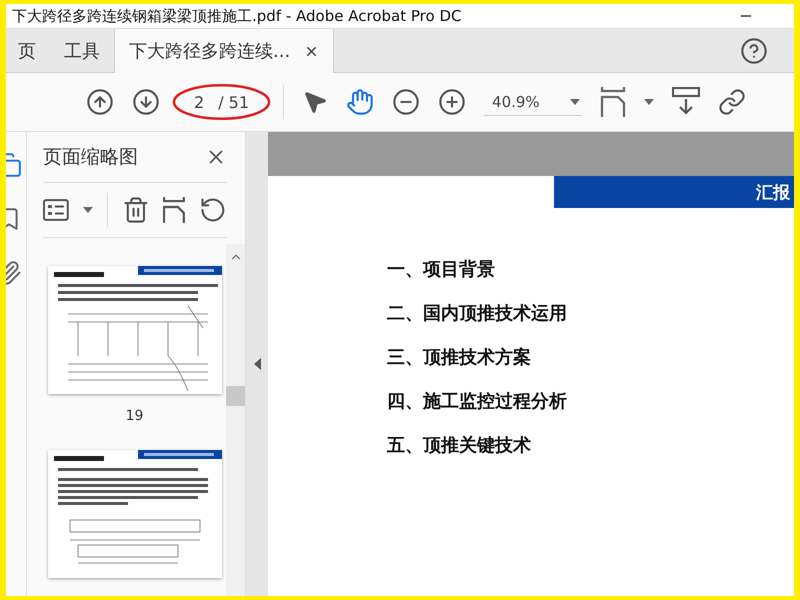  Describe the element at coordinates (234, 102) in the screenshot. I see `page-count: / 51` at that location.